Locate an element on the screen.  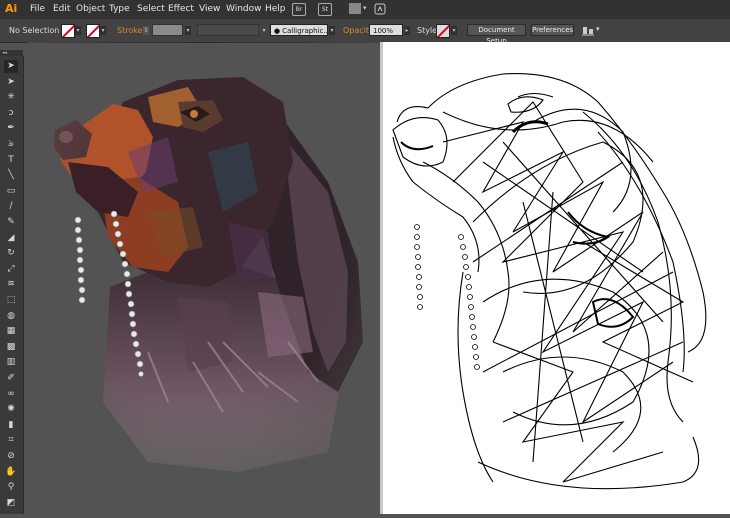
symbol-sprayer-tool-icon: ✺ is located at coordinates (11, 409).